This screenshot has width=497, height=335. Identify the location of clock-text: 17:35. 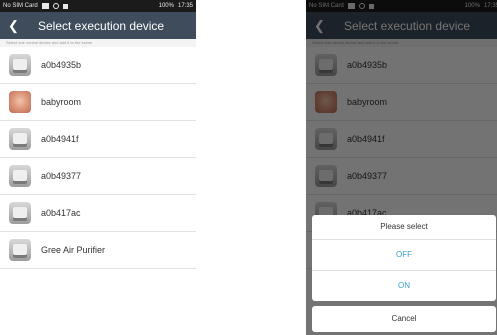
(185, 6).